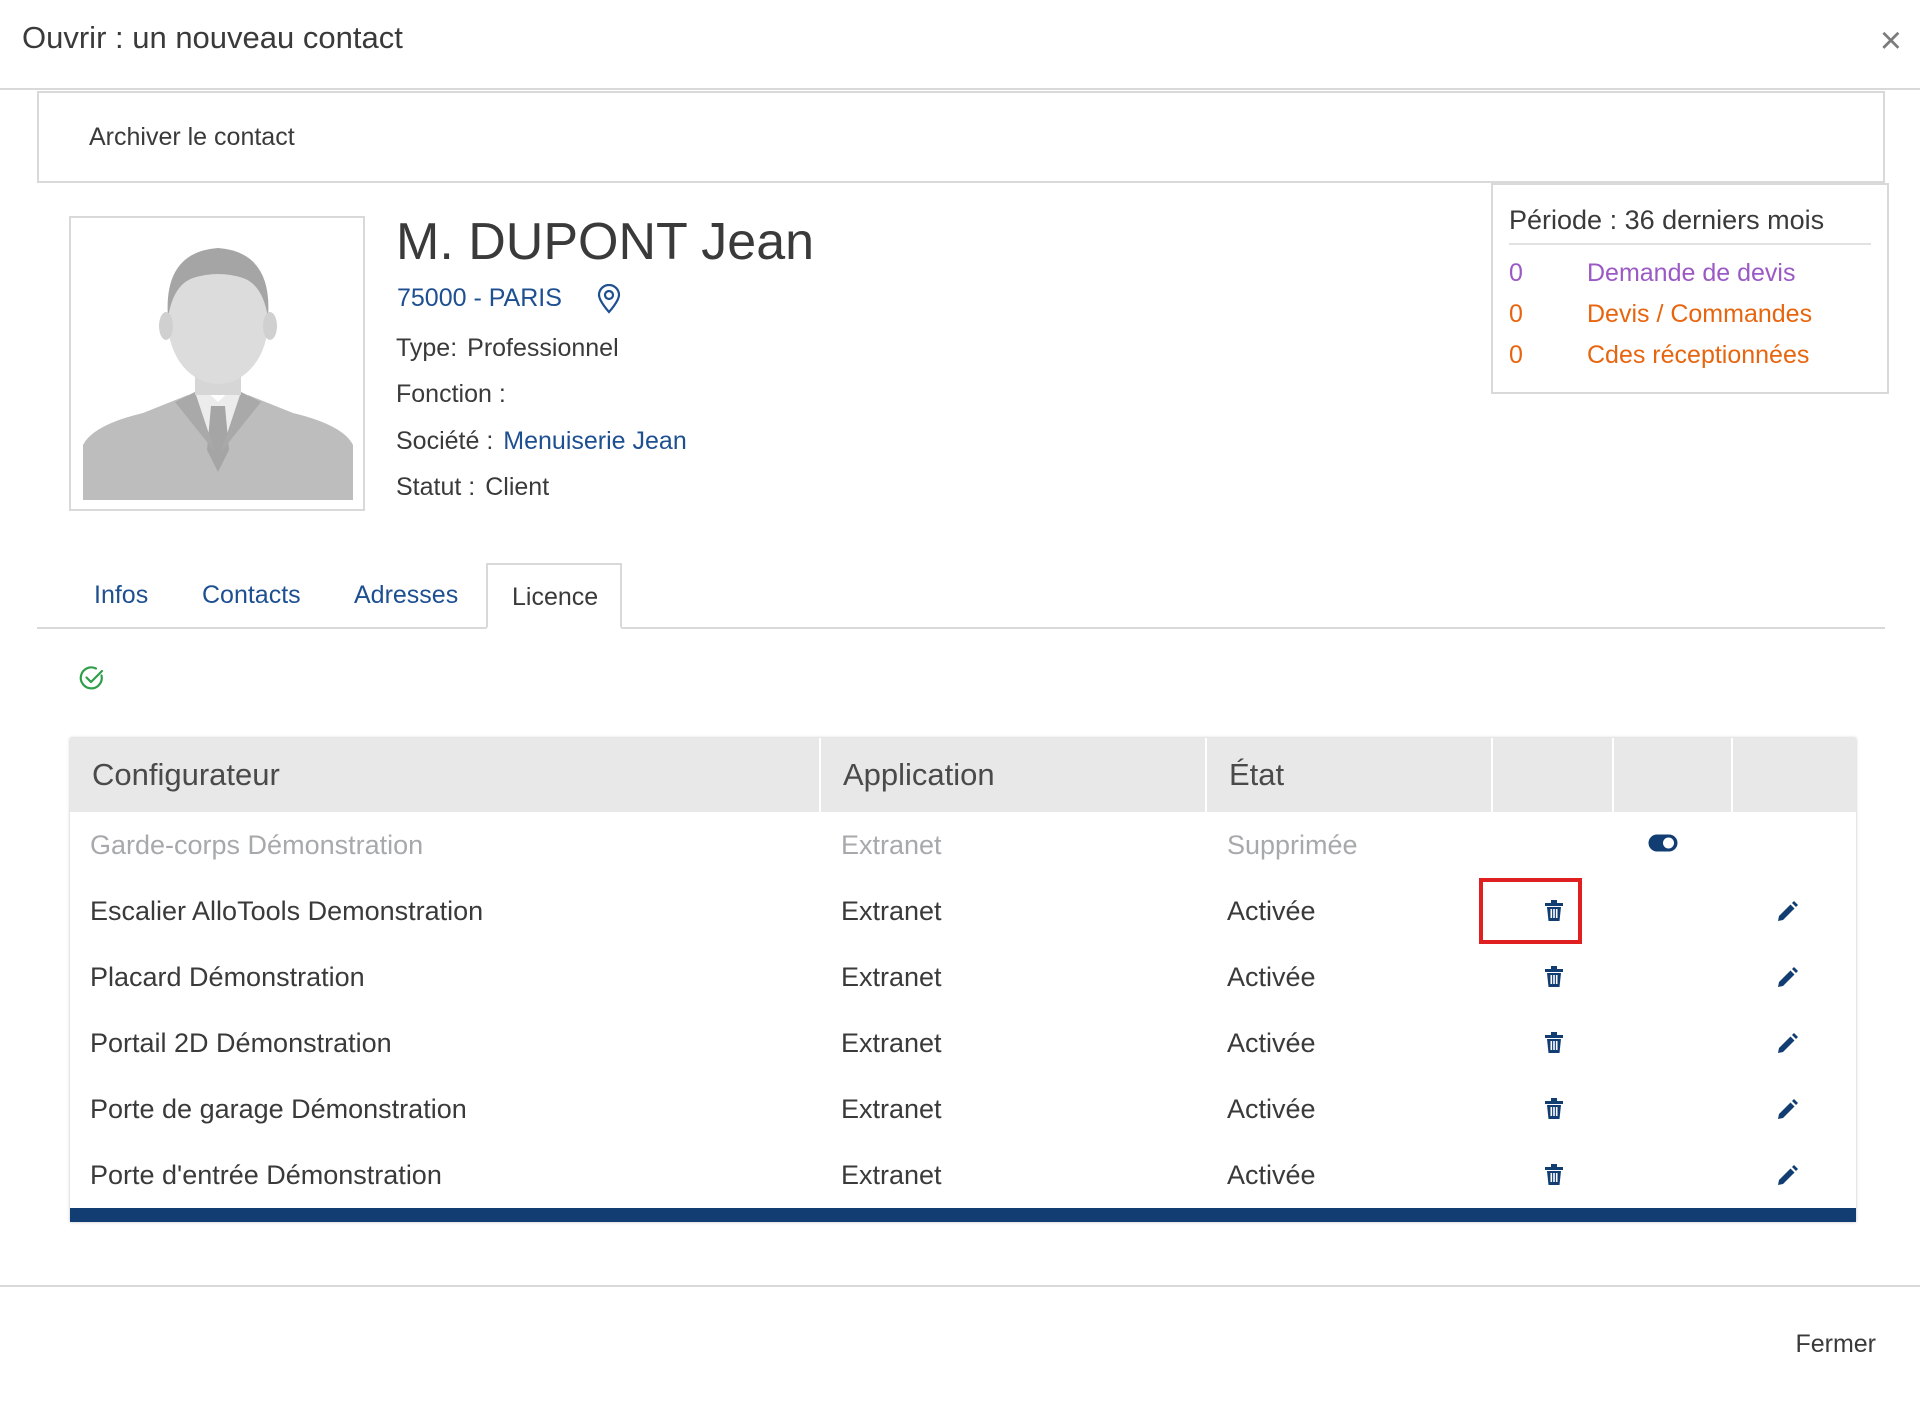  What do you see at coordinates (1530, 911) in the screenshot?
I see `highlight-box` at bounding box center [1530, 911].